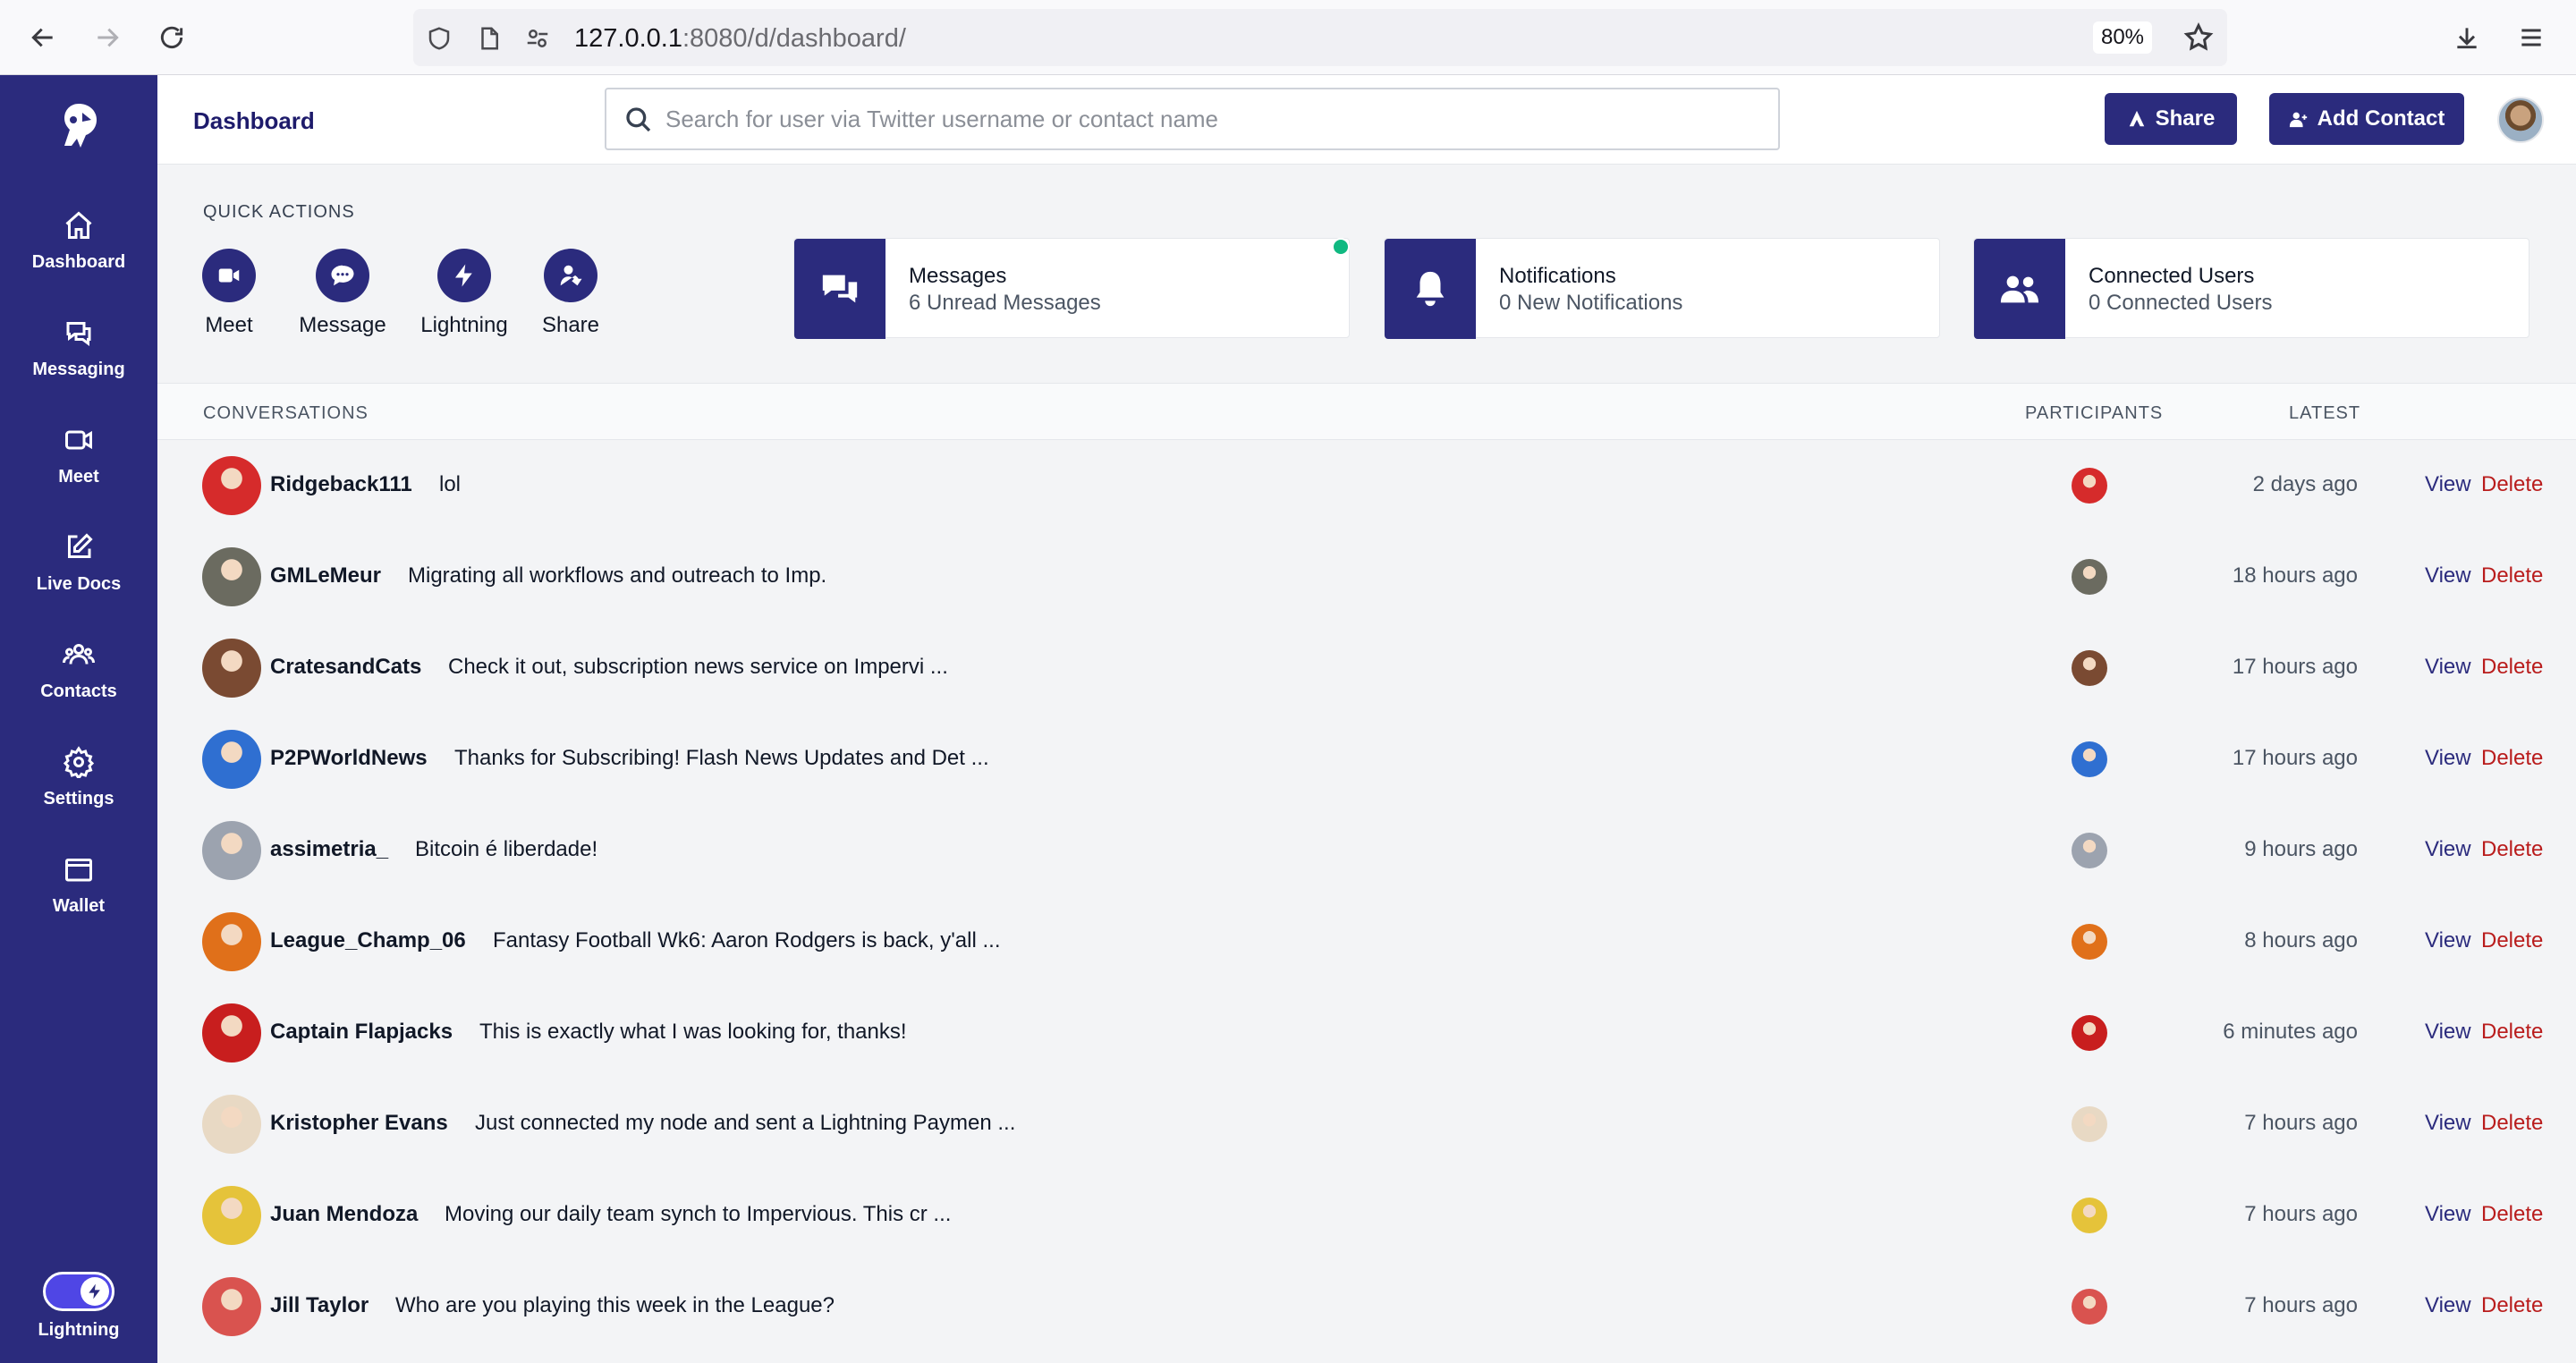 The image size is (2576, 1363). What do you see at coordinates (229, 276) in the screenshot?
I see `video-icon` at bounding box center [229, 276].